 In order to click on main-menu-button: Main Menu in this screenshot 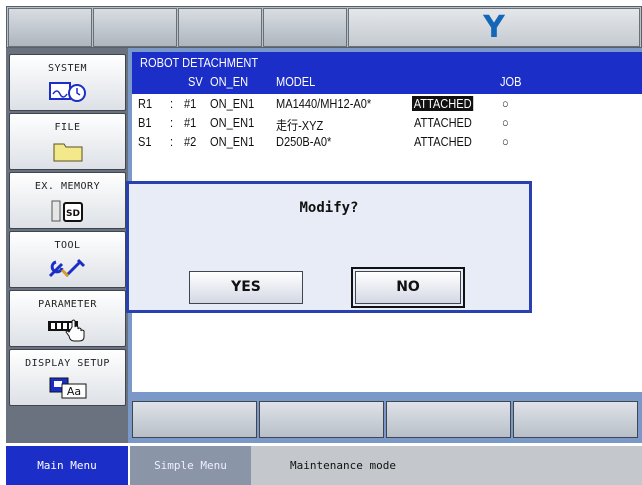, I will do `click(67, 465)`.